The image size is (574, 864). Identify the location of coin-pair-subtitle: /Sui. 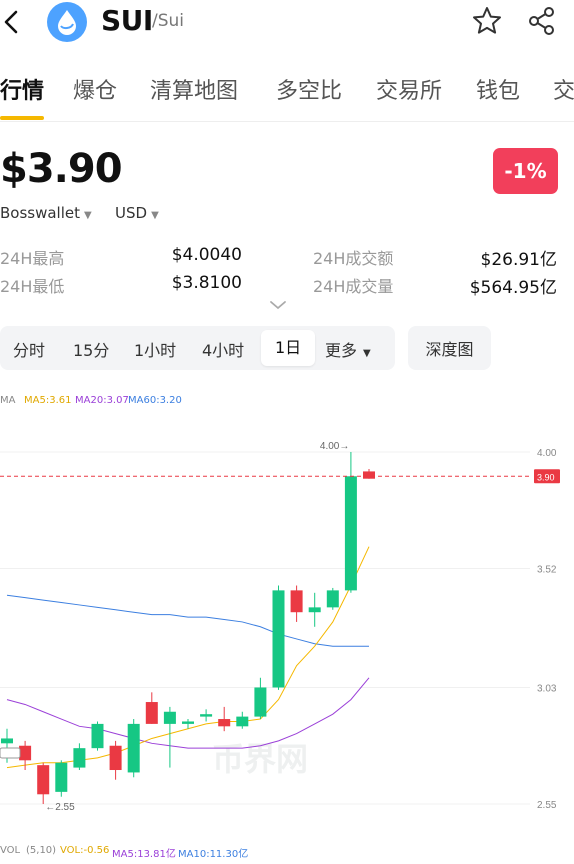
(168, 21).